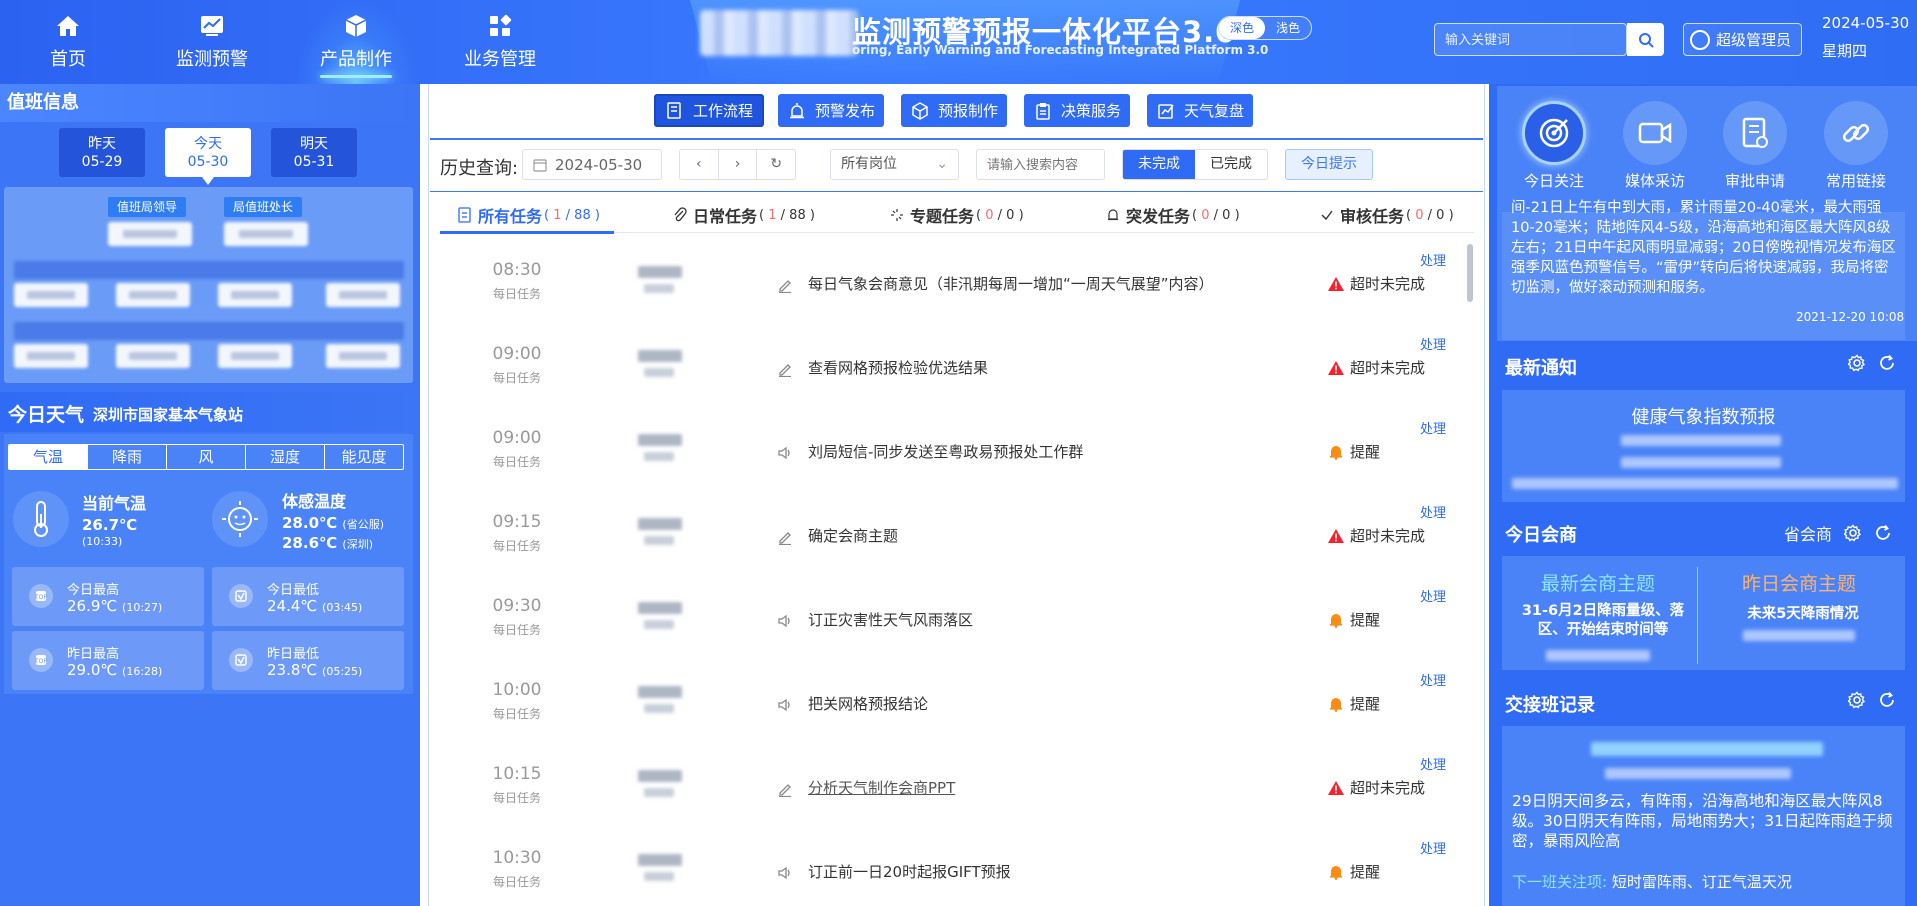 The width and height of the screenshot is (1917, 906). I want to click on duty-section-title: 值班信息, so click(210, 103).